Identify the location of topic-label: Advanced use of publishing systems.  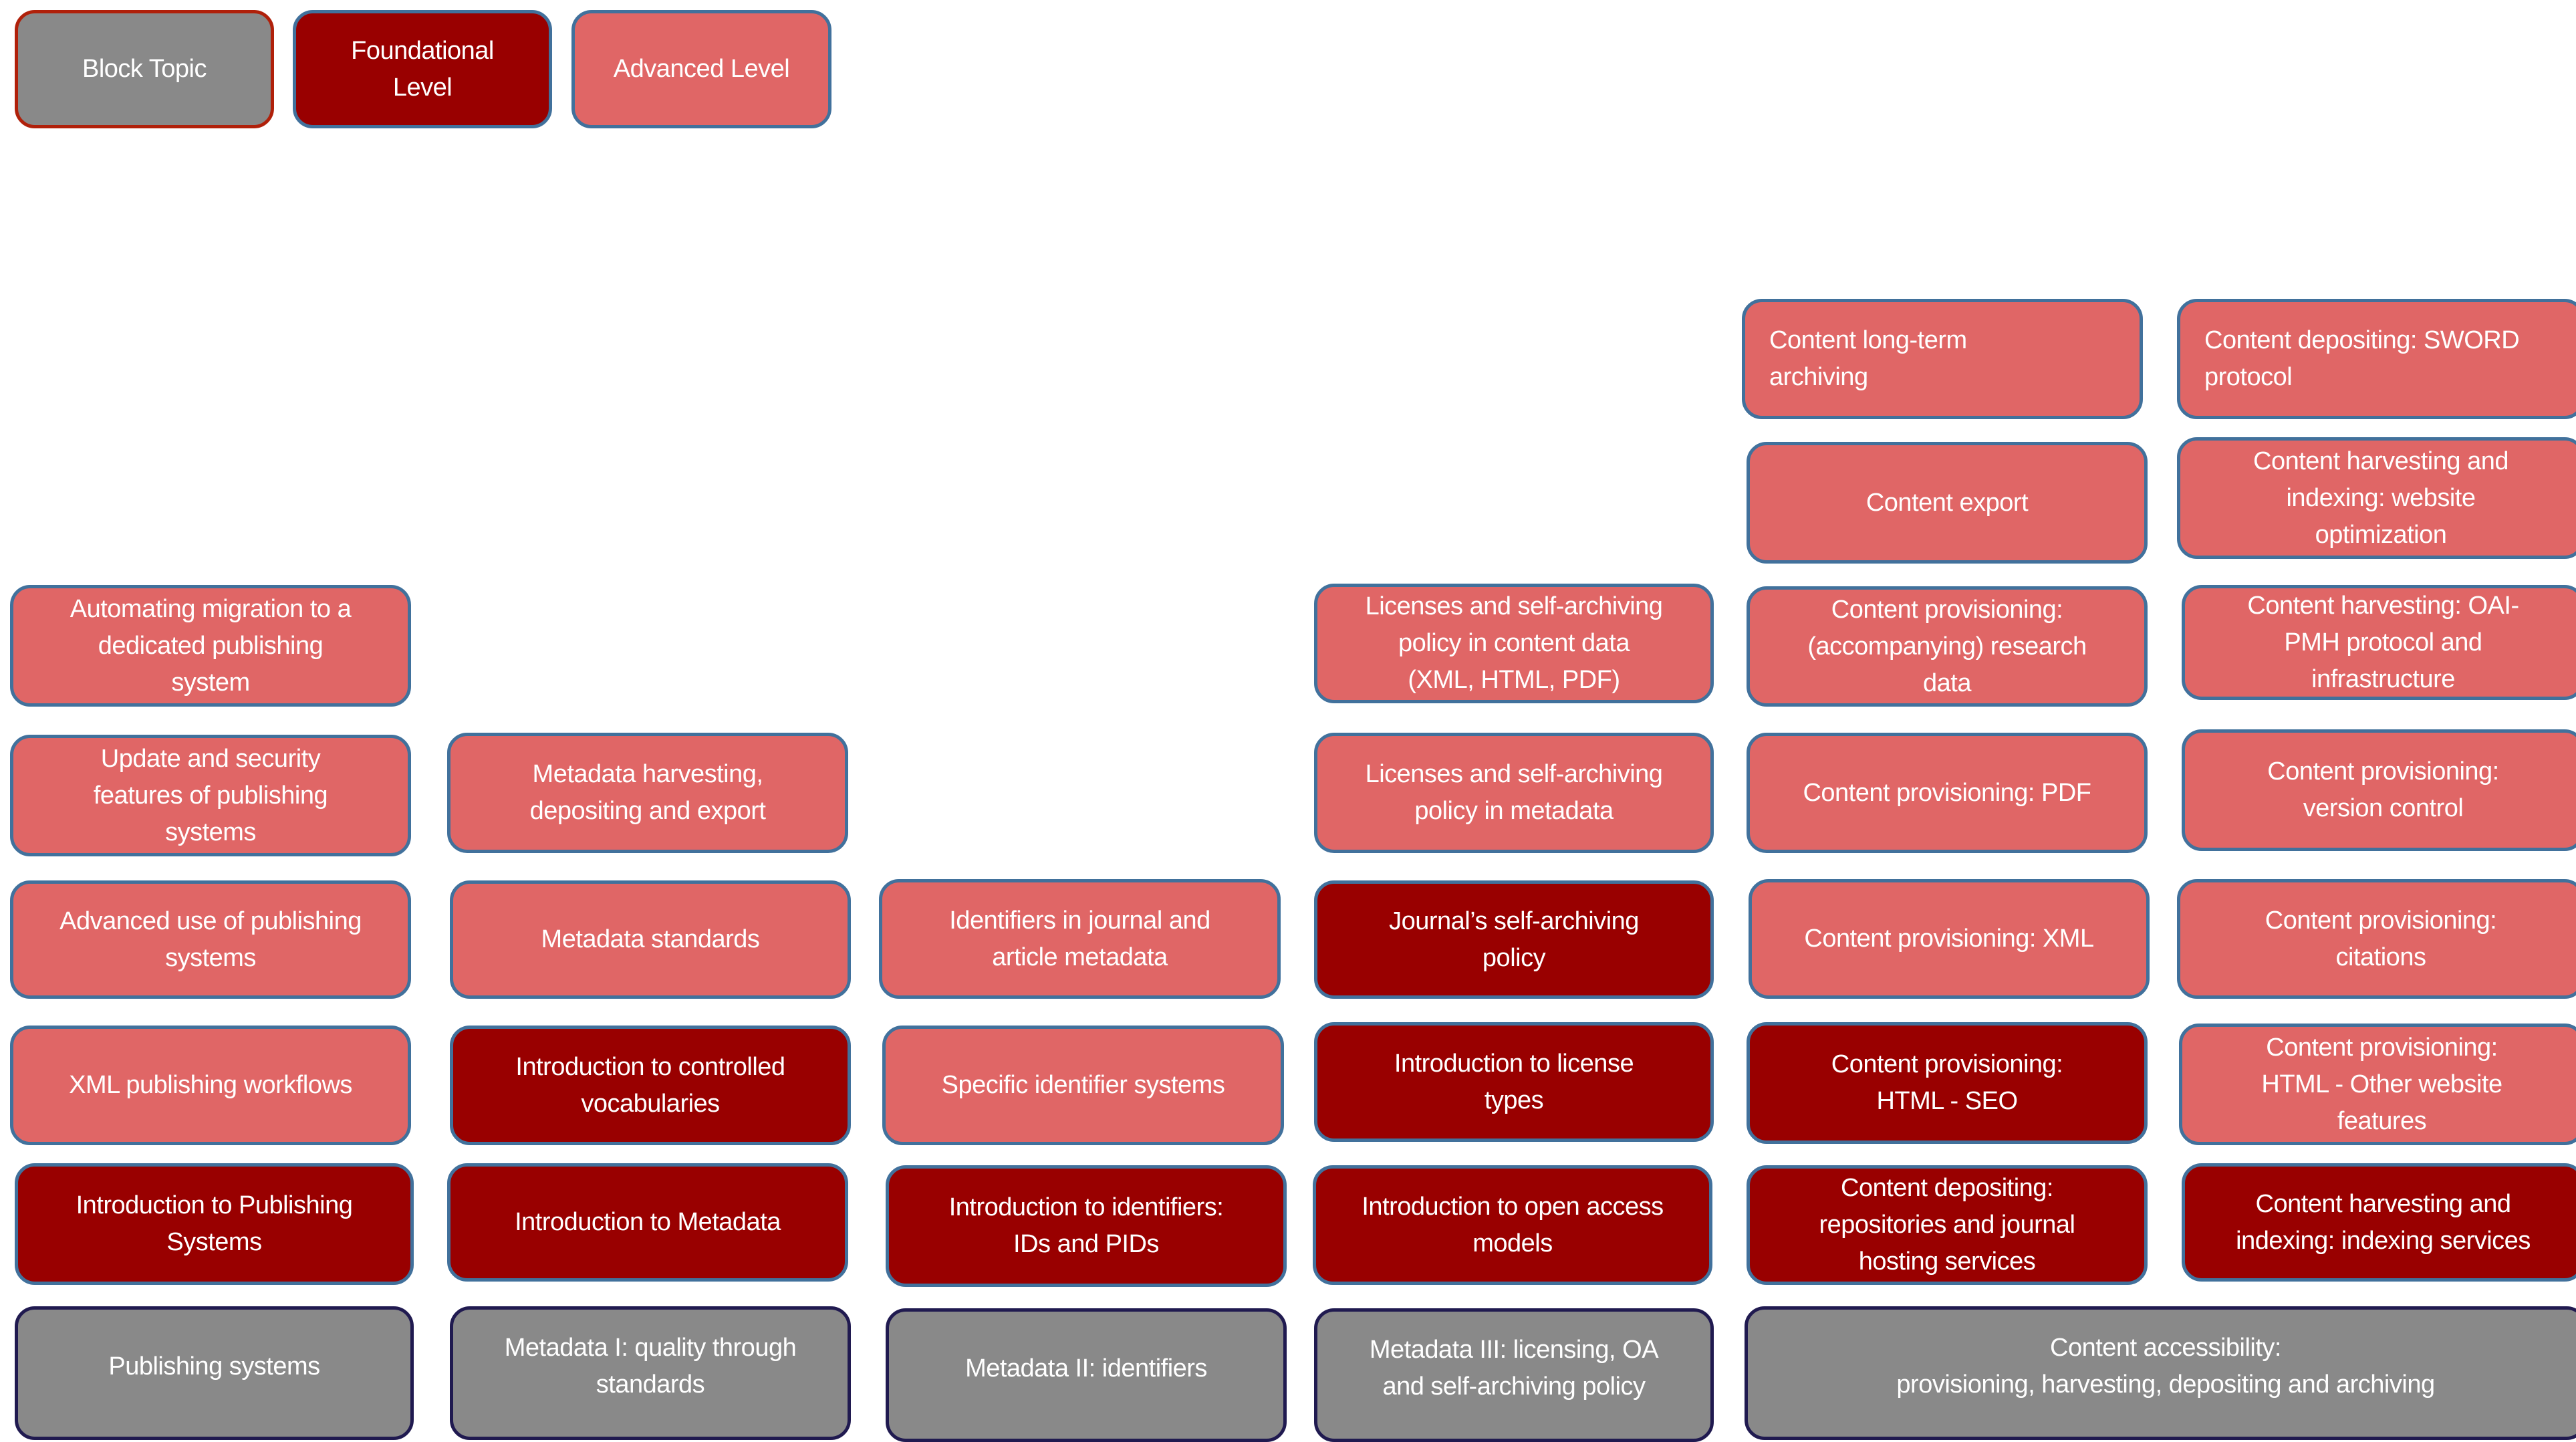
(211, 939).